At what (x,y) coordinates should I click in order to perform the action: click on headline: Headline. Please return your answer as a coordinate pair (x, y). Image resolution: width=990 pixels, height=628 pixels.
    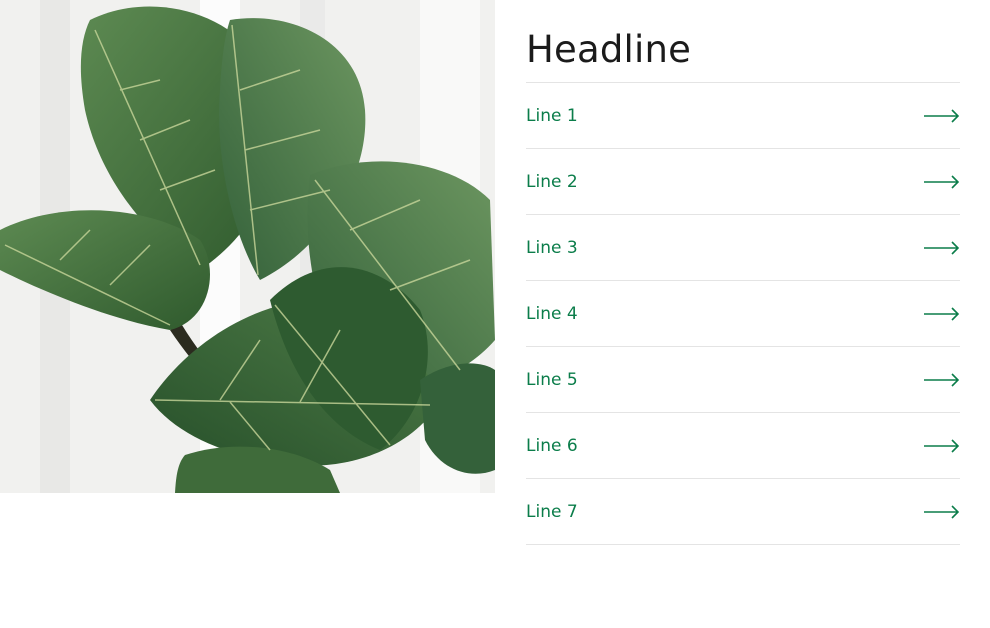
    Looking at the image, I should click on (743, 41).